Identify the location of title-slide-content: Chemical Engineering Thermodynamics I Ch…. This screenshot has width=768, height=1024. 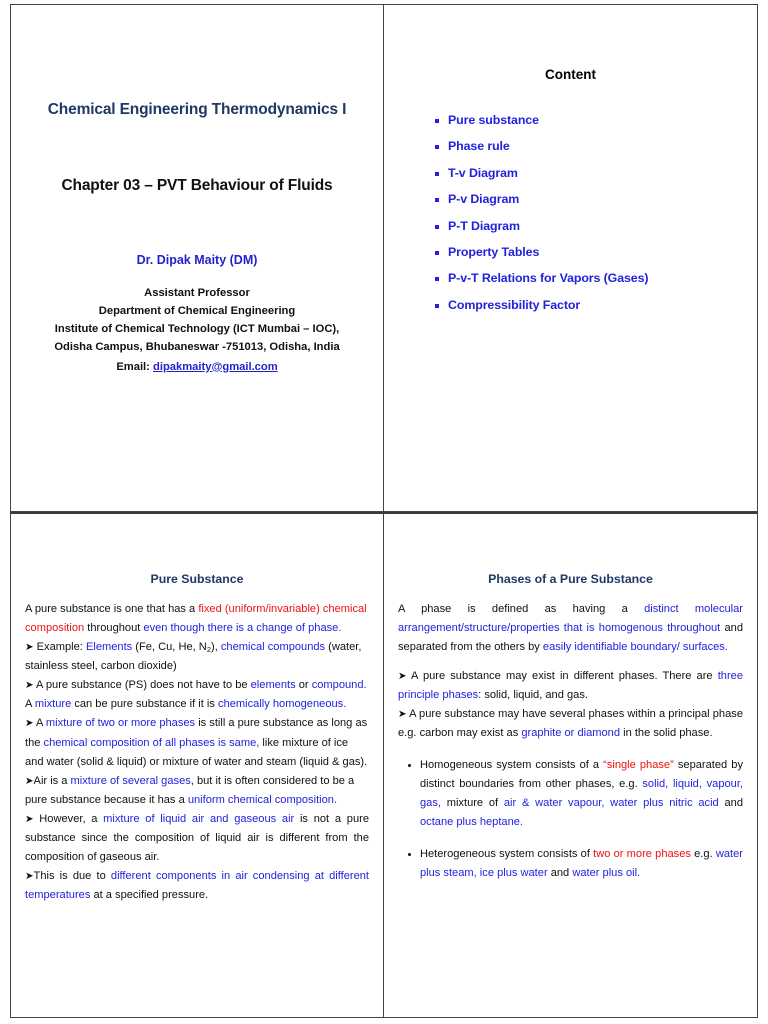
(197, 238).